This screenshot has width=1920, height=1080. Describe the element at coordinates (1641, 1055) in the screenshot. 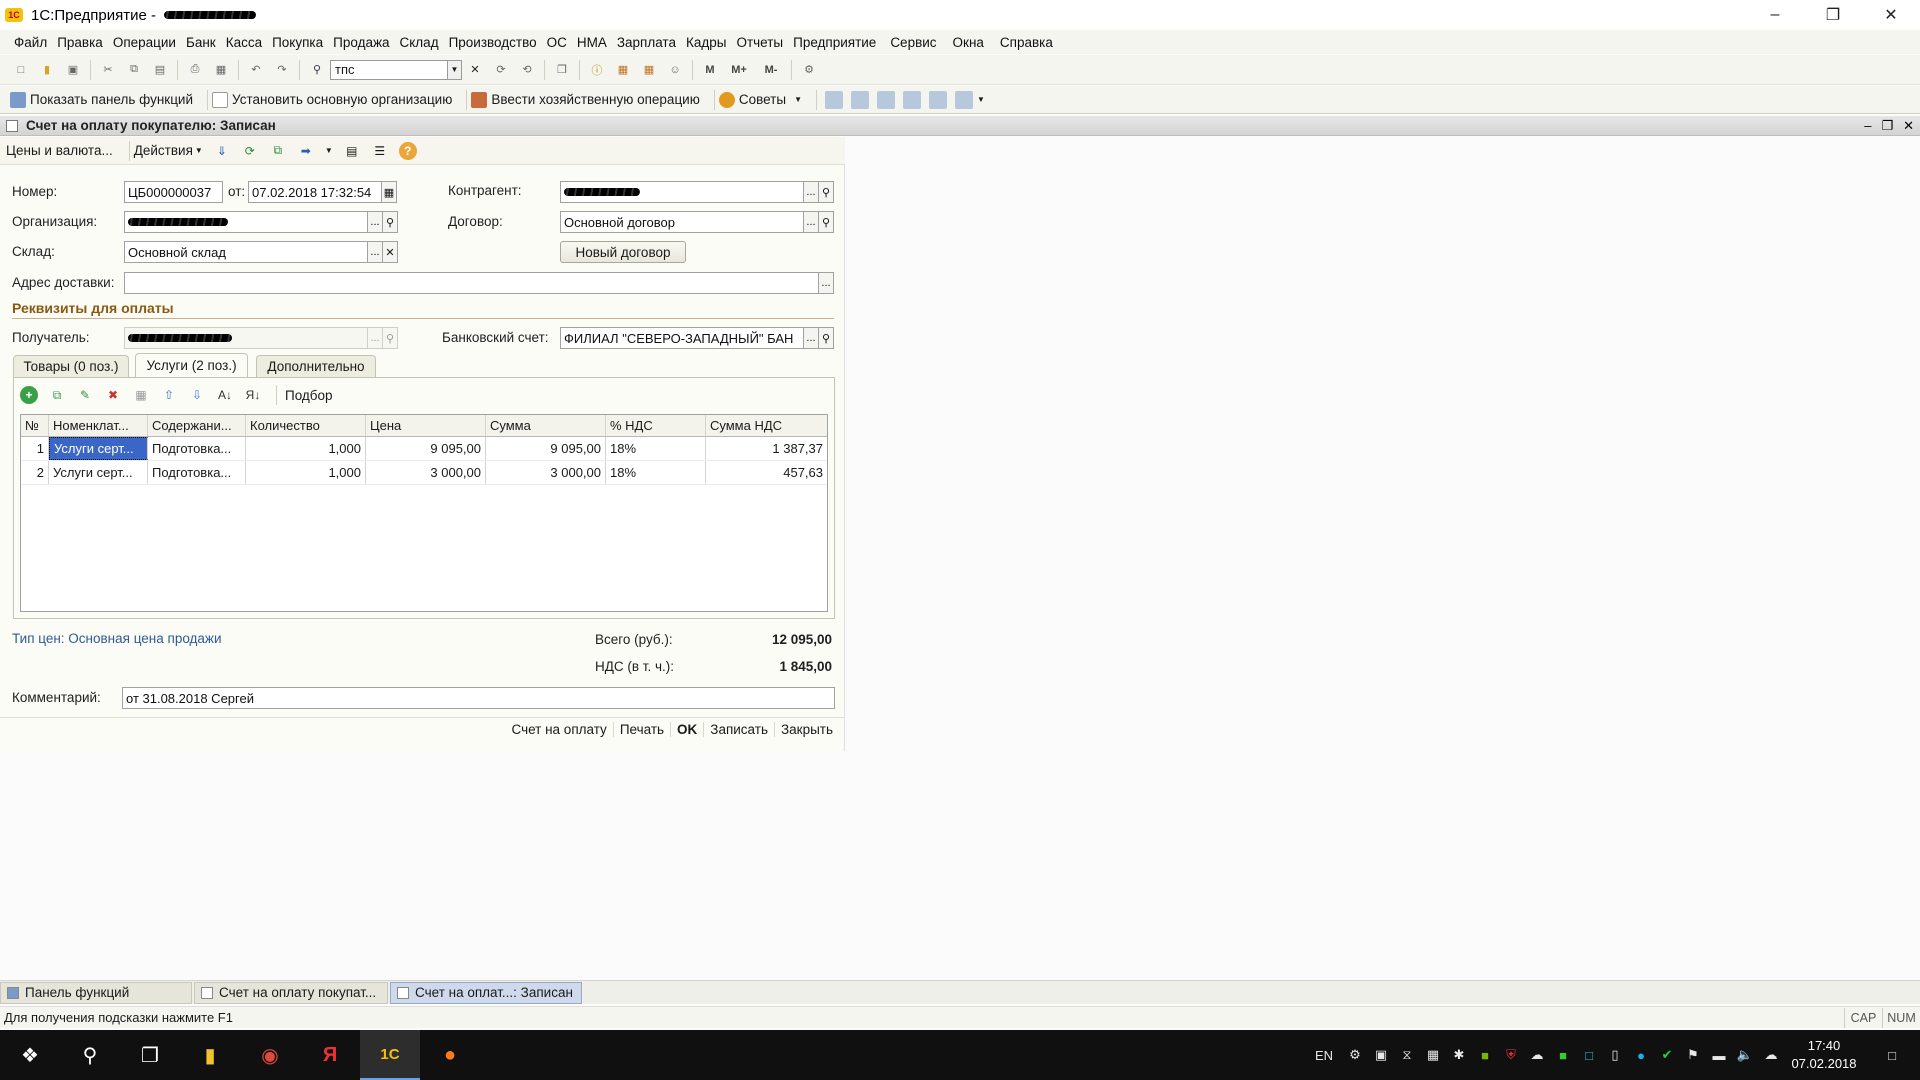

I see `skype-icon: ●` at that location.